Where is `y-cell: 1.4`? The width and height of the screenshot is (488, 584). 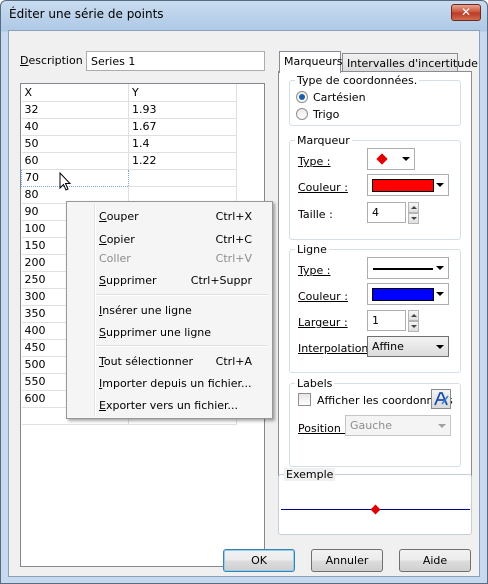
y-cell: 1.4 is located at coordinates (182, 144).